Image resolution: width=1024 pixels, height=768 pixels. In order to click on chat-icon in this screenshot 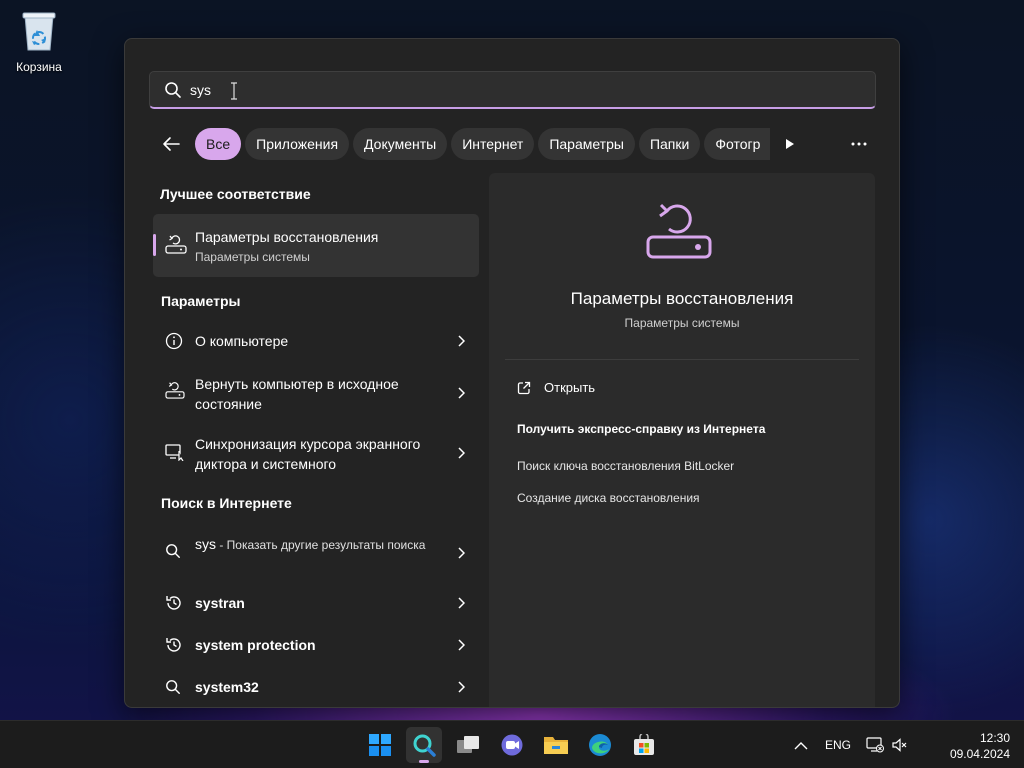, I will do `click(512, 745)`.